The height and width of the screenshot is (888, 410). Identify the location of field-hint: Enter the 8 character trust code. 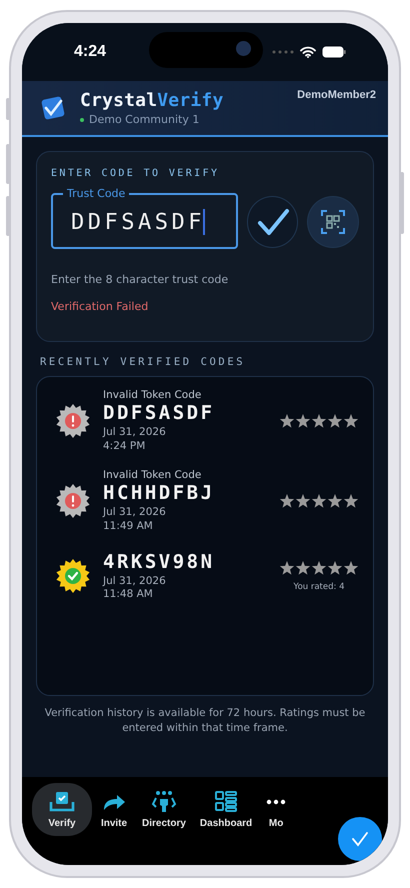
(140, 279).